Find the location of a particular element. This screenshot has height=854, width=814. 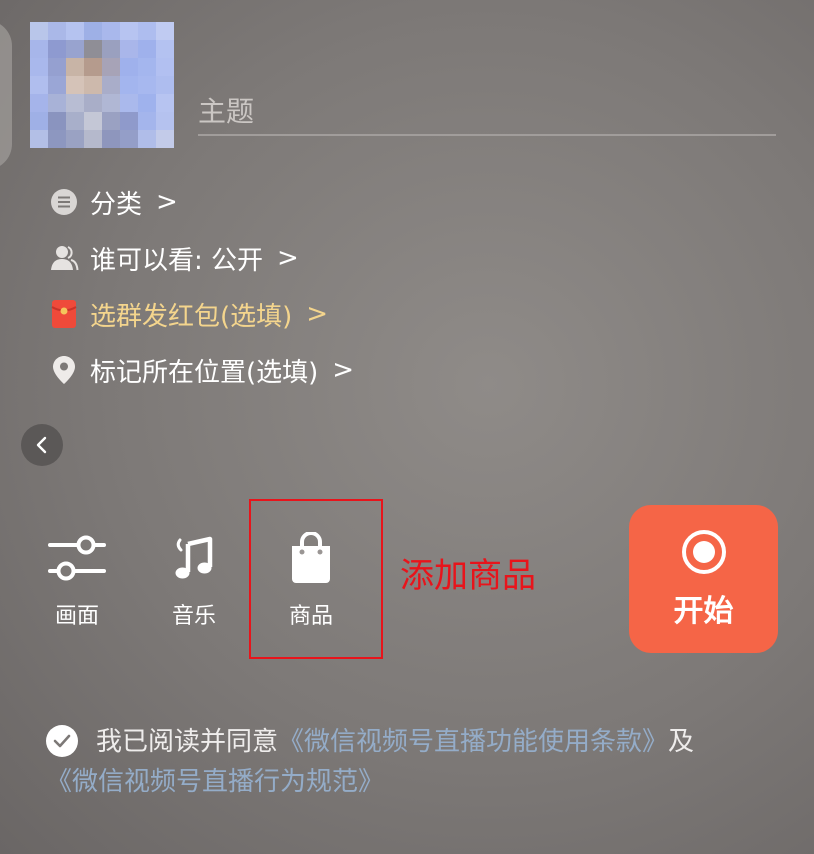

collapse-button is located at coordinates (42, 445).